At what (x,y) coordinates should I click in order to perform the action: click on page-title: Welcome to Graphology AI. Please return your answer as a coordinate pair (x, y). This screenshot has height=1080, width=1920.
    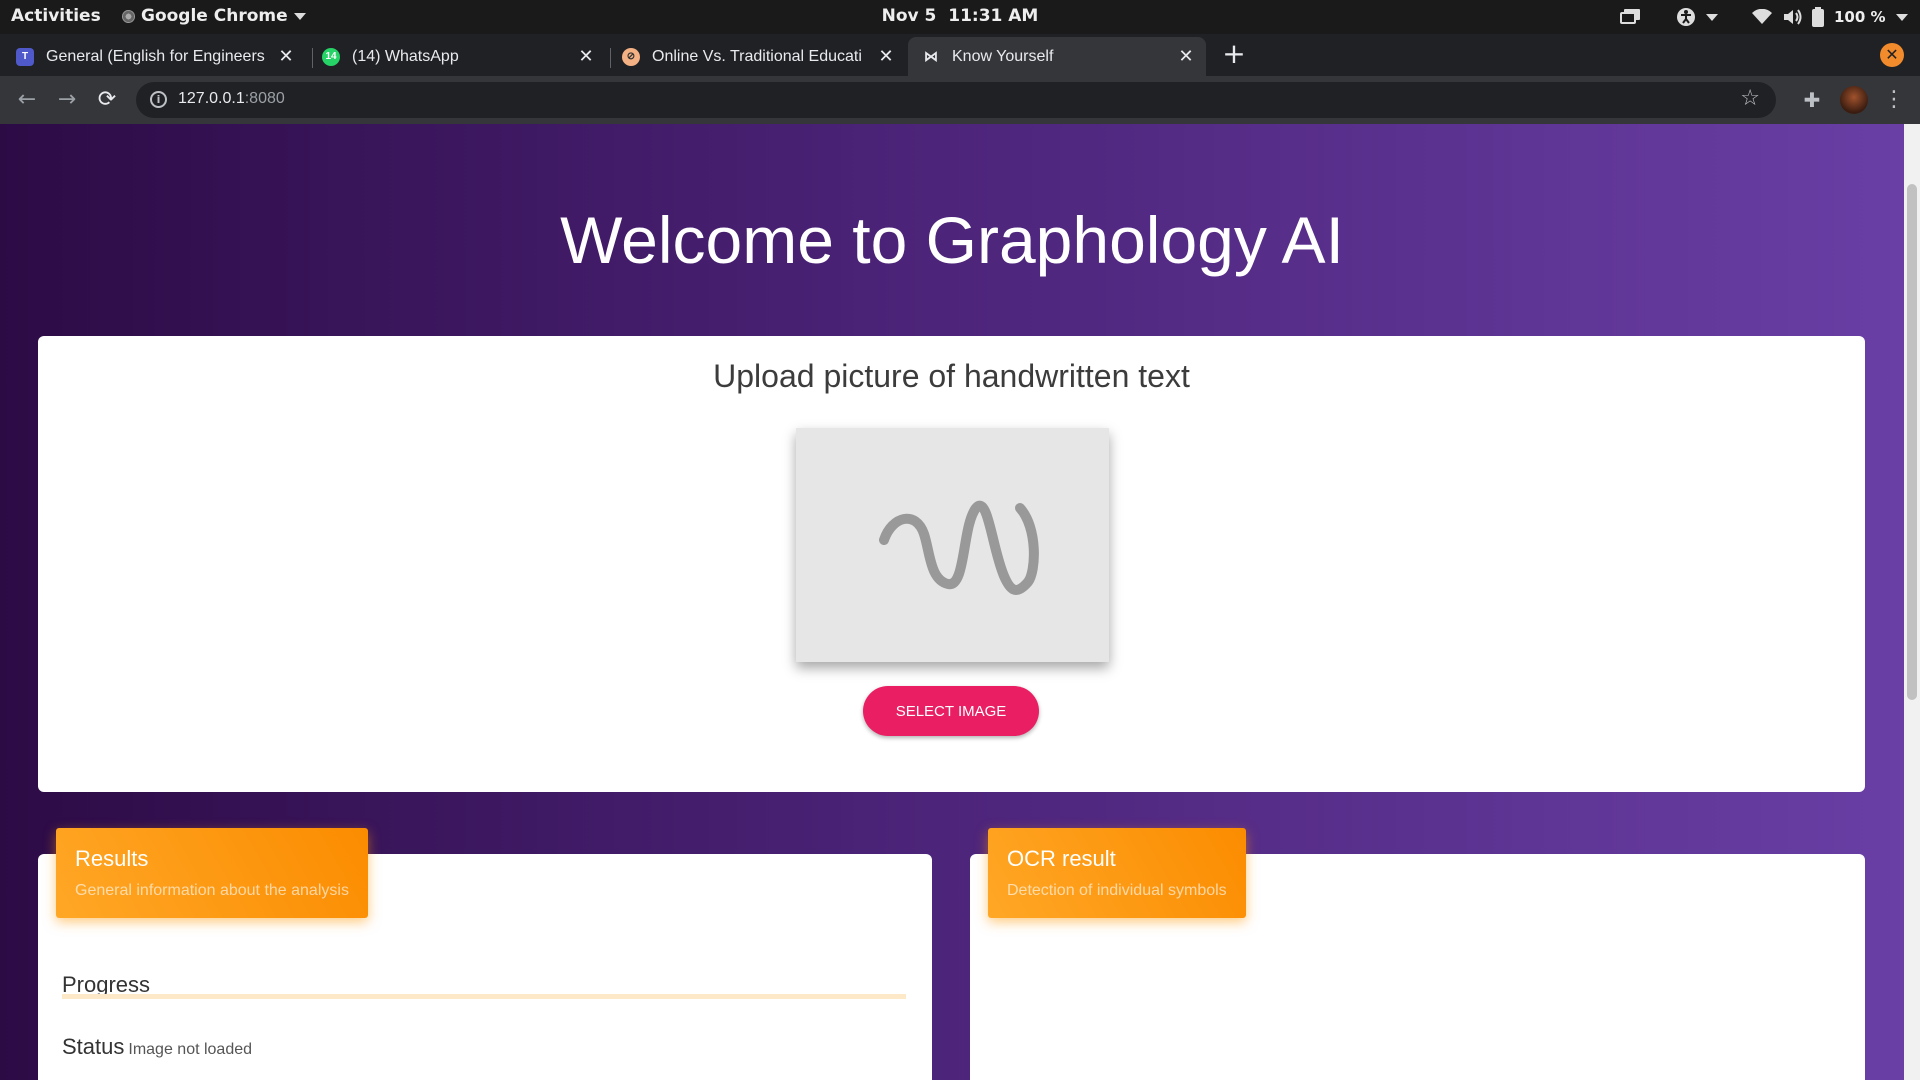
    Looking at the image, I should click on (952, 240).